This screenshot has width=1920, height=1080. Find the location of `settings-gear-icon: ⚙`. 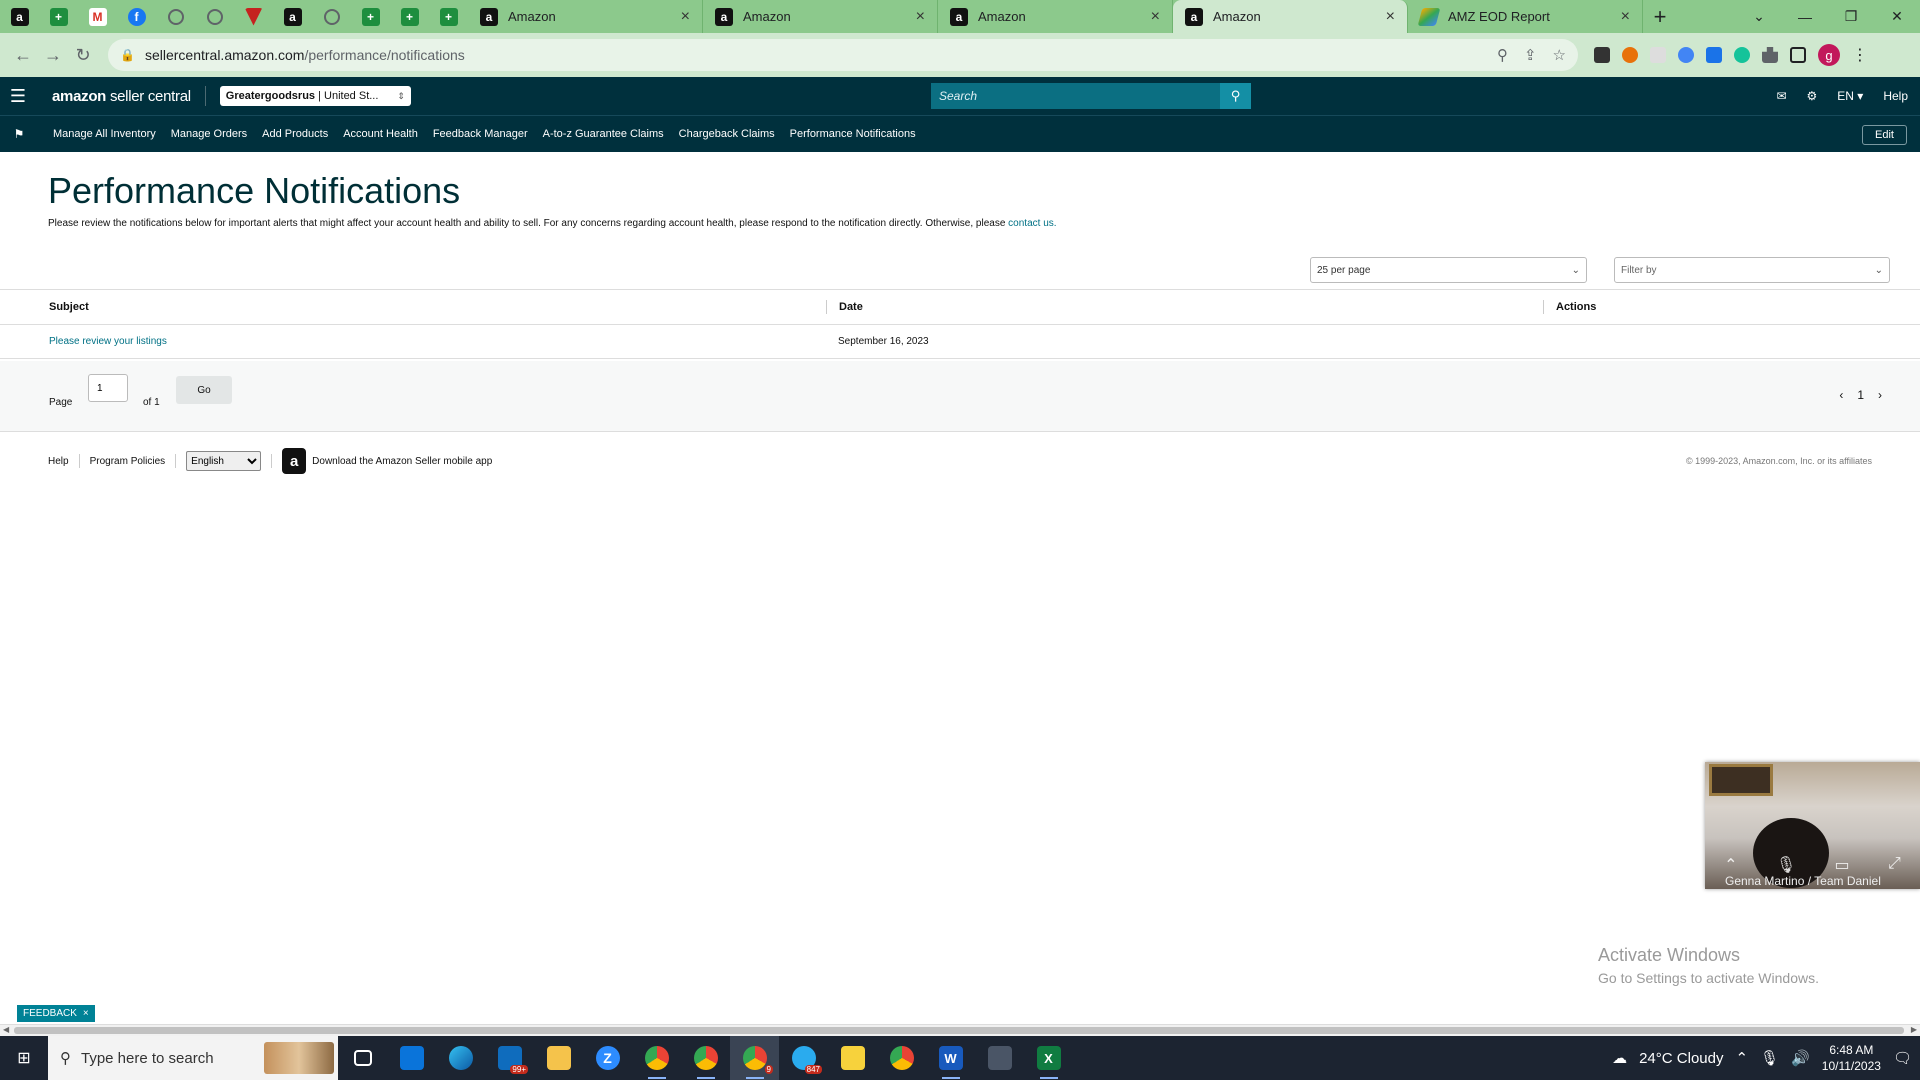

settings-gear-icon: ⚙ is located at coordinates (1812, 96).